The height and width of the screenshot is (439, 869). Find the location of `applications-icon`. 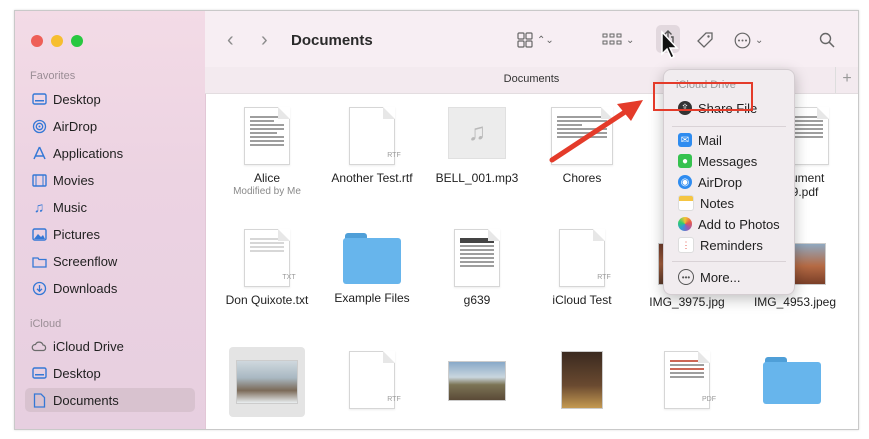

applications-icon is located at coordinates (39, 153).